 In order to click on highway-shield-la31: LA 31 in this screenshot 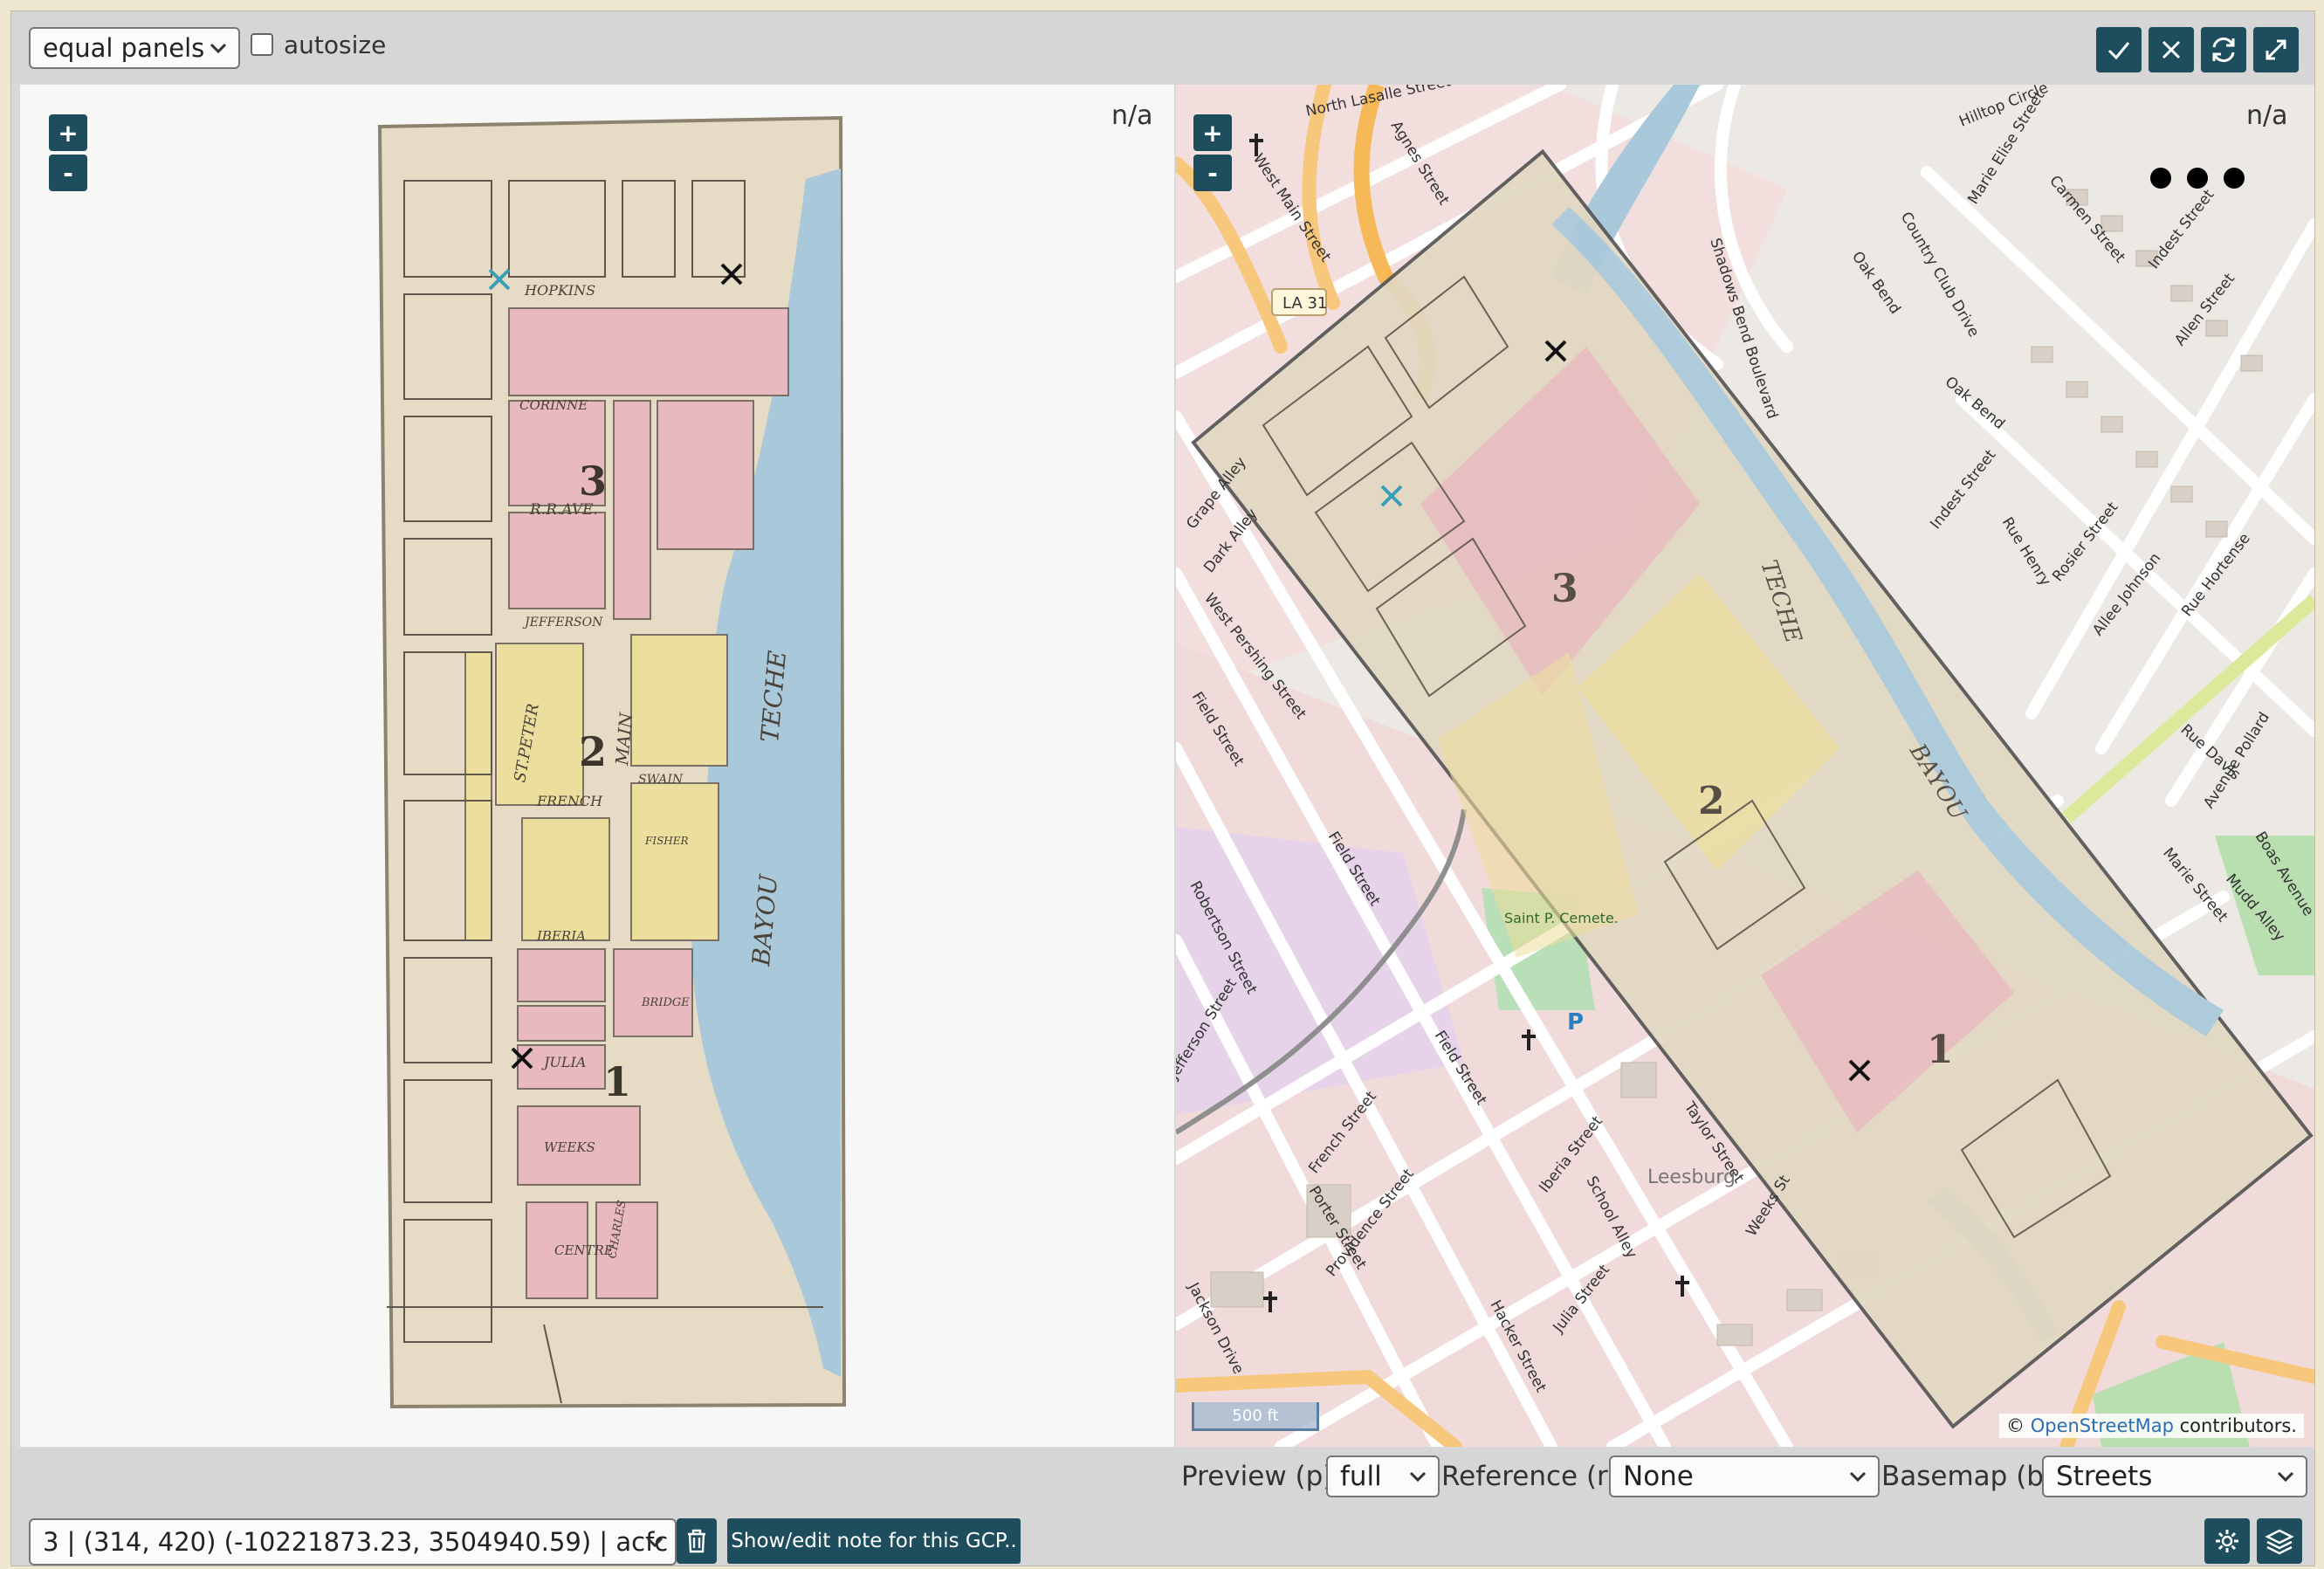, I will do `click(1299, 302)`.